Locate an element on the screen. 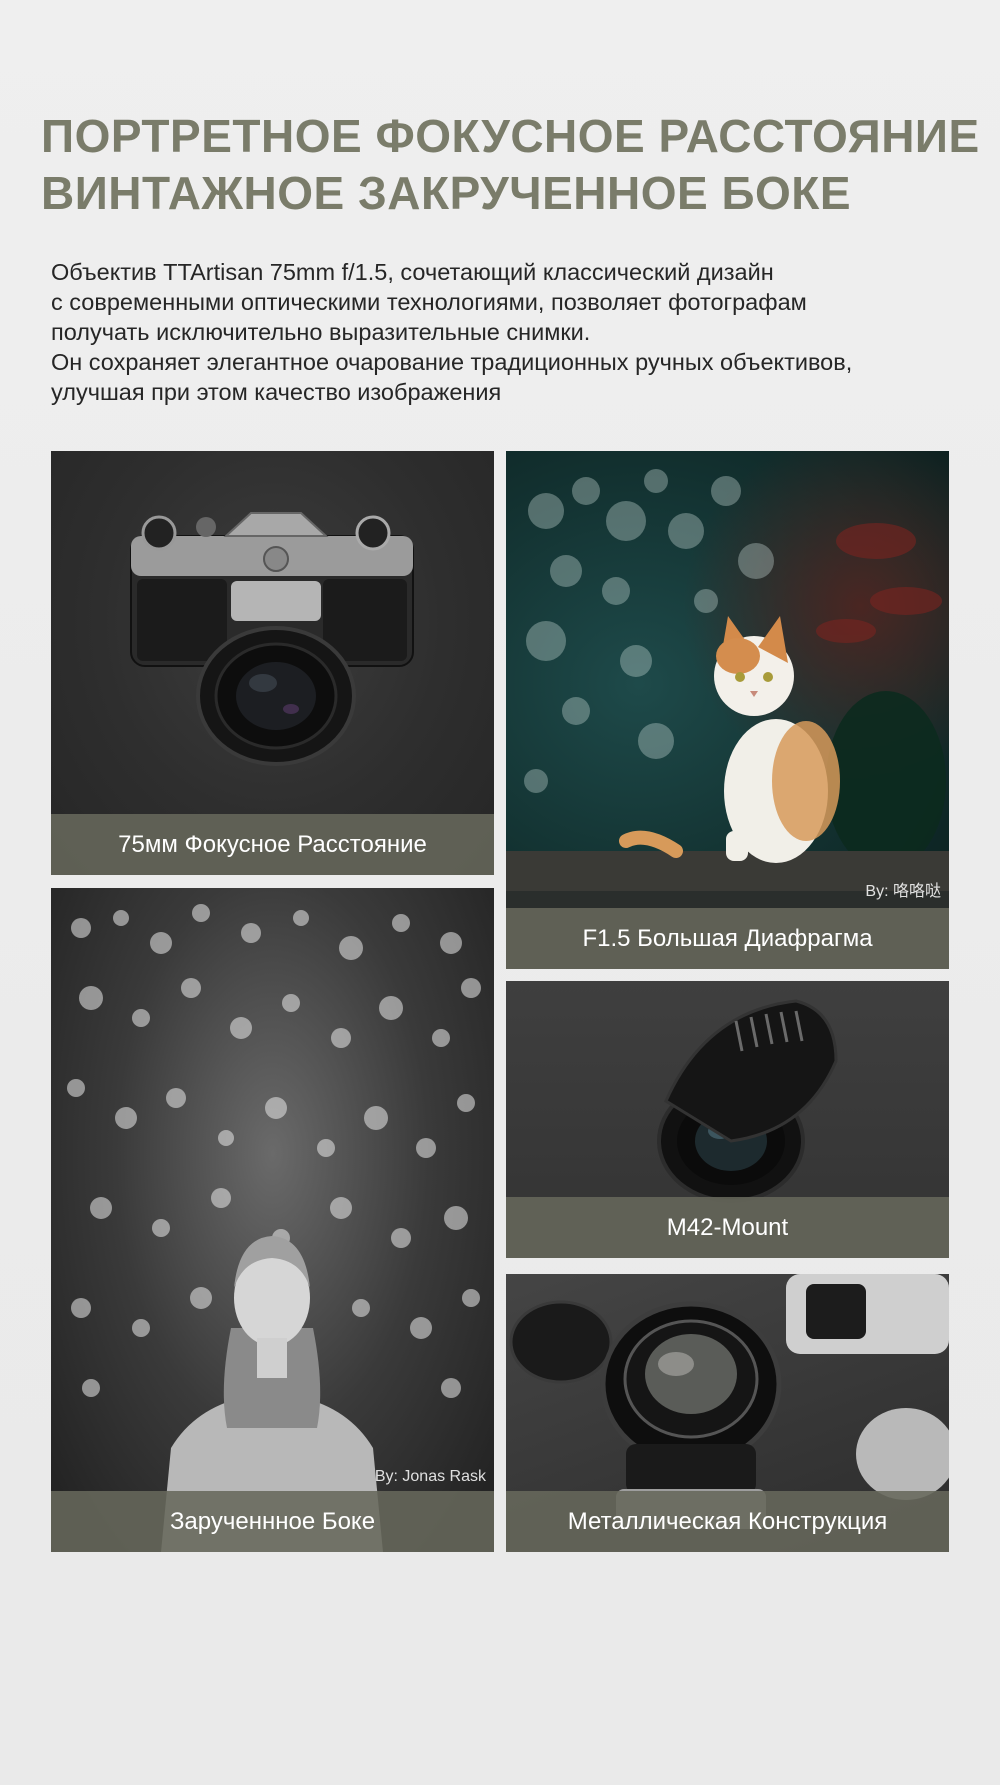  camera-illustration is located at coordinates (272, 639).